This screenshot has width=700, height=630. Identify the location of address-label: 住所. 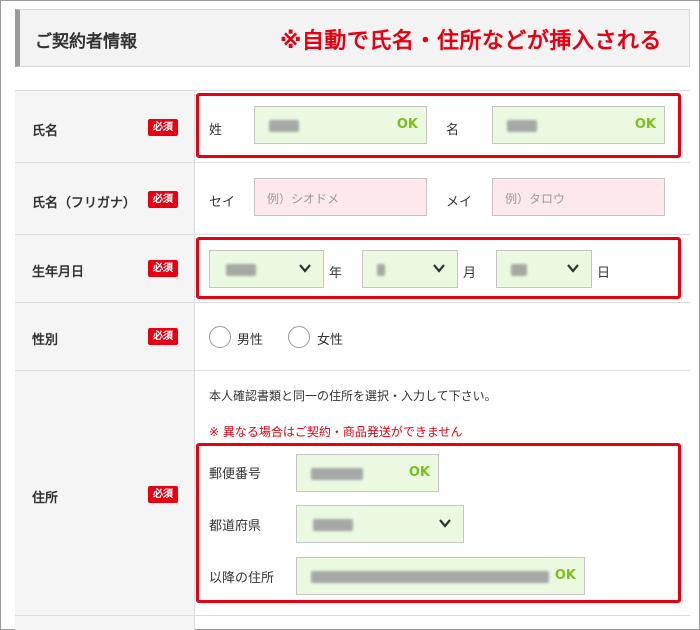
(45, 498).